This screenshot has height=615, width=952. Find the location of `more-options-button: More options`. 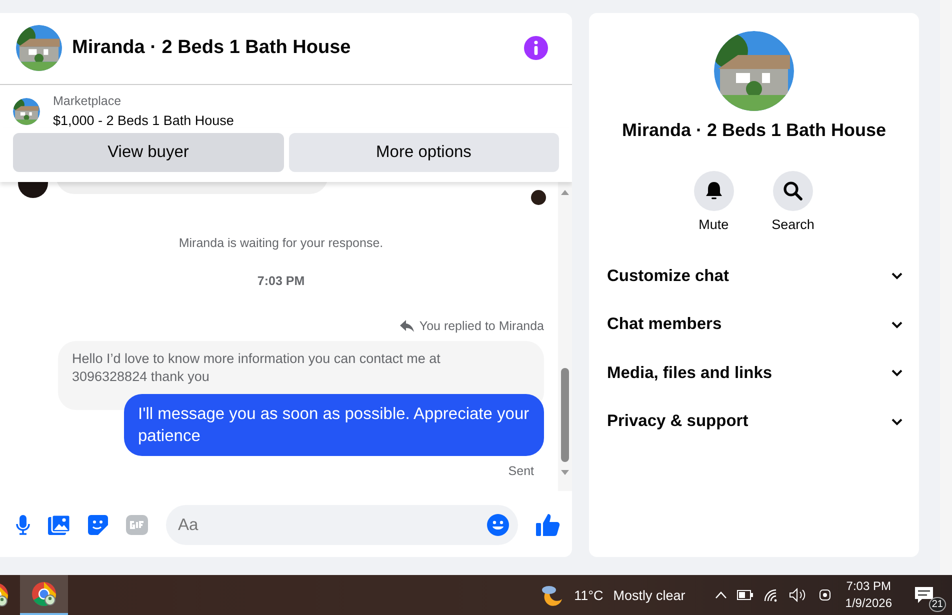

more-options-button: More options is located at coordinates (423, 152).